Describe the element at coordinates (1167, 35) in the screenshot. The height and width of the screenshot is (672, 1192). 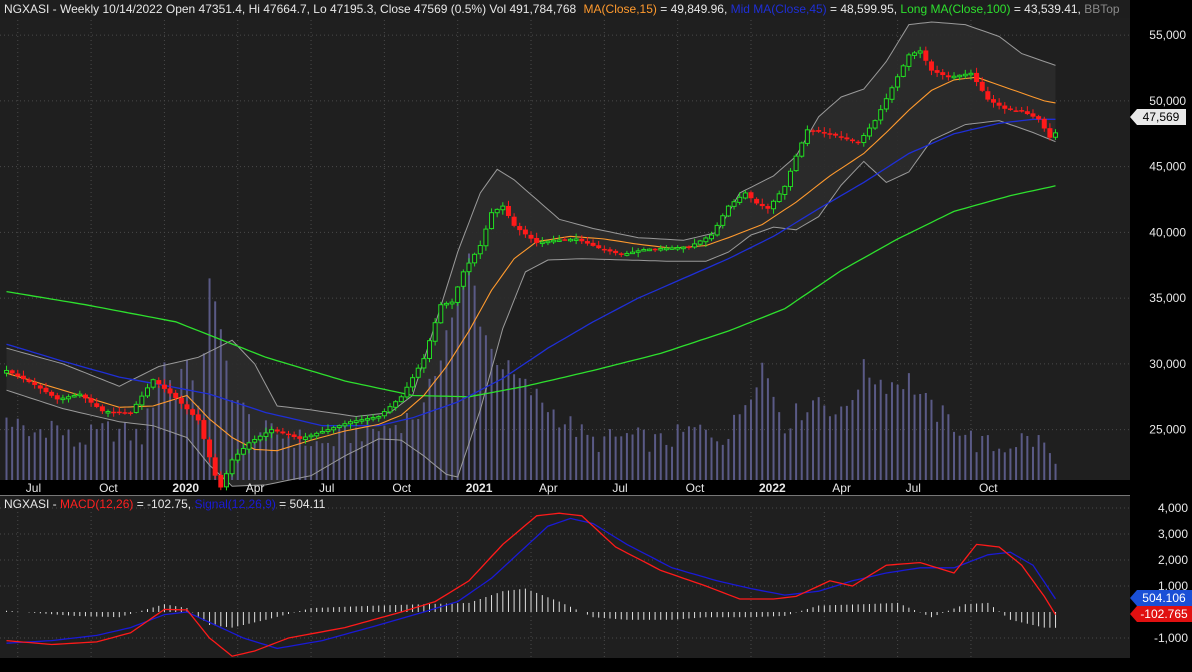
I see `price-axis-label: 55,000` at that location.